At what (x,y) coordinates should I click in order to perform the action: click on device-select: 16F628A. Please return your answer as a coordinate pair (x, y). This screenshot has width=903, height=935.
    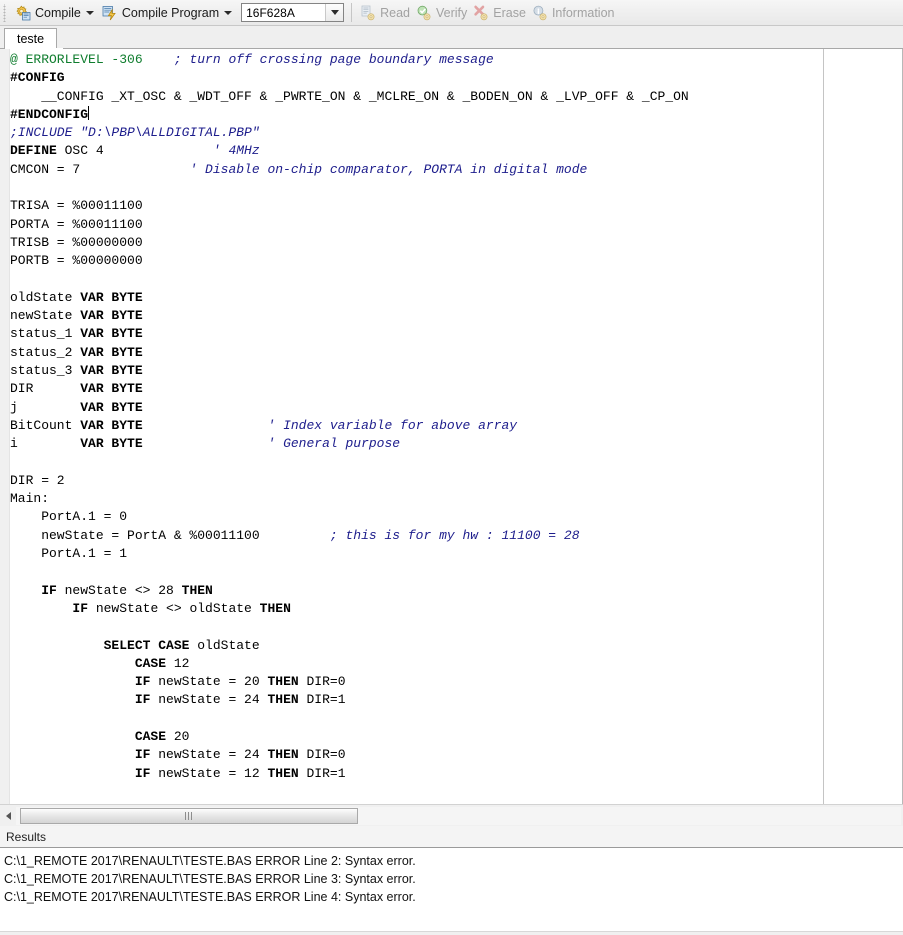
    Looking at the image, I should click on (293, 12).